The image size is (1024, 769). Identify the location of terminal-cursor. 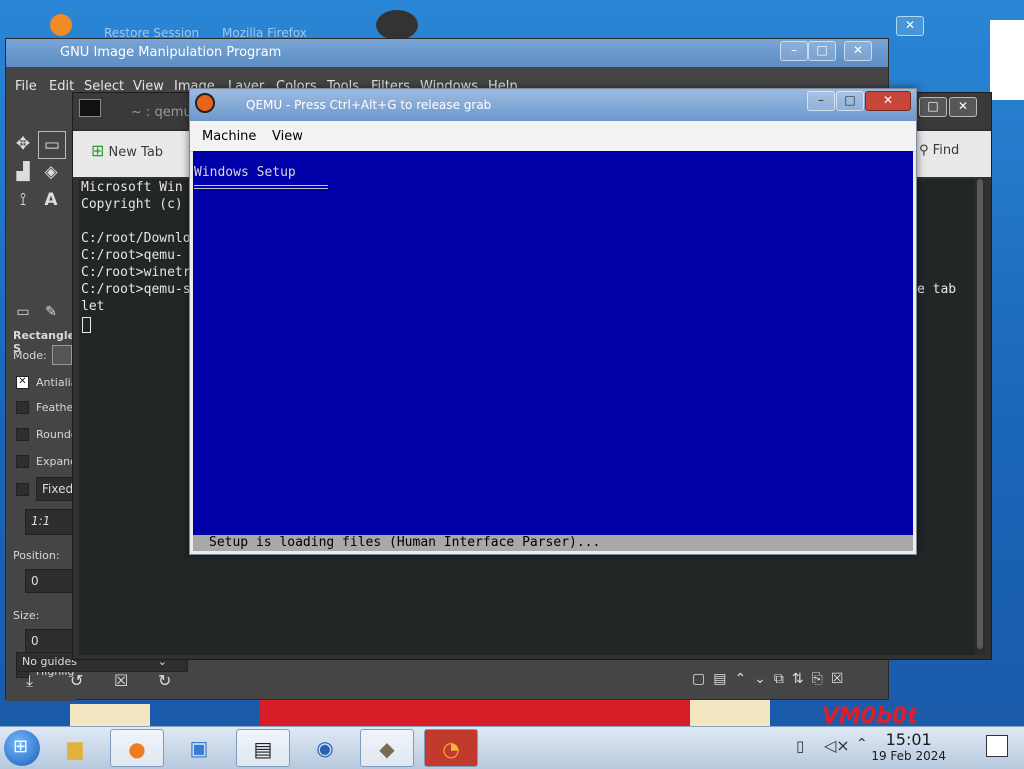
(86, 325).